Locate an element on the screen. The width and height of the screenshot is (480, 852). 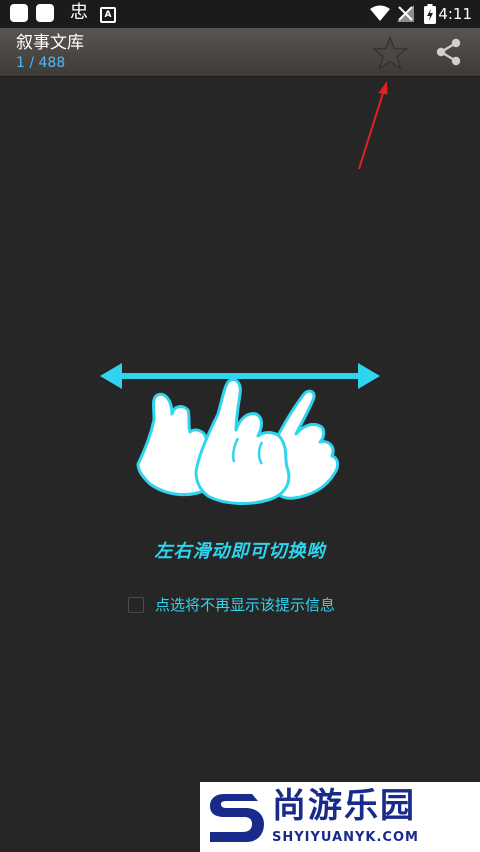
app-bar: 叙事文库 1 / 488 is located at coordinates (240, 52).